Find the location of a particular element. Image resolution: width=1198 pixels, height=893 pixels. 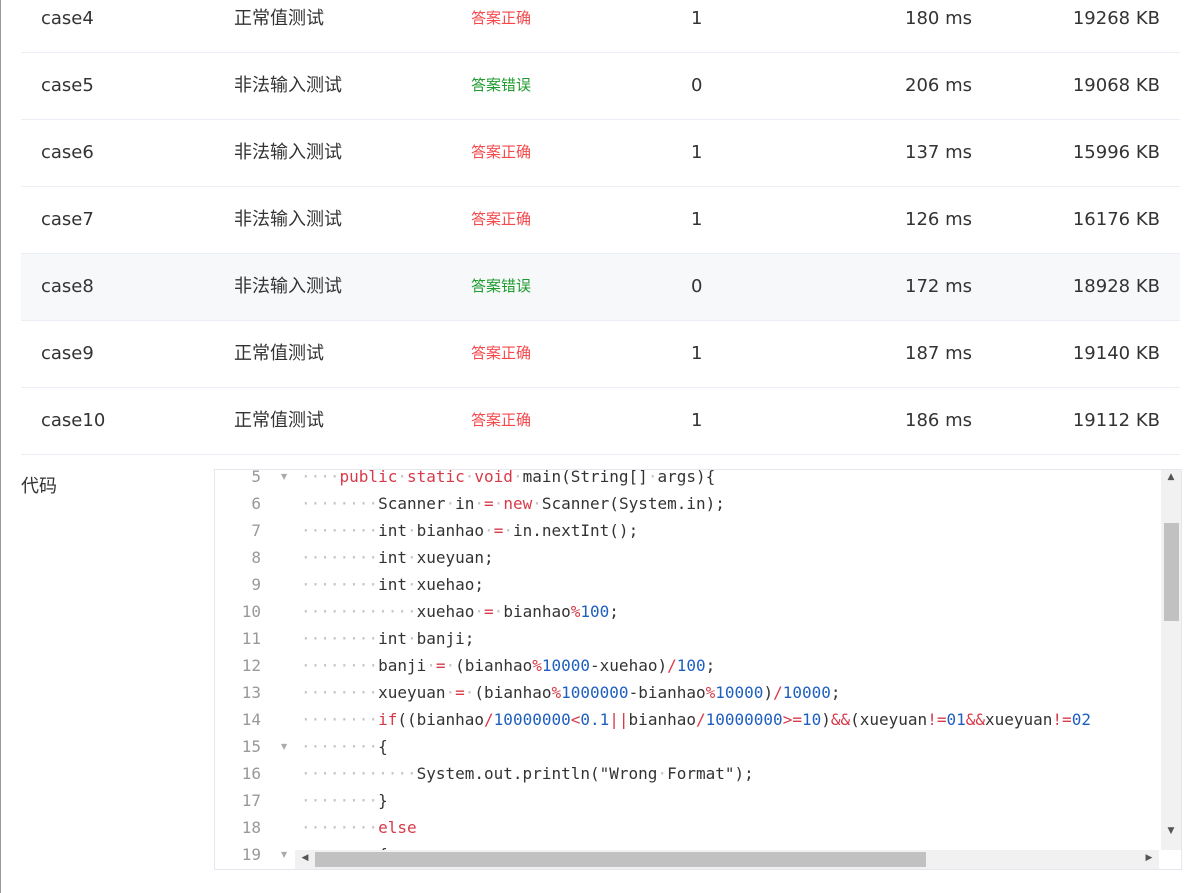

line-number-gutter: 5 ▼ 6 7 8 9 10 11 12 13 14 15 ▼ 16 17 18 19 ▼ is located at coordinates (255, 666).